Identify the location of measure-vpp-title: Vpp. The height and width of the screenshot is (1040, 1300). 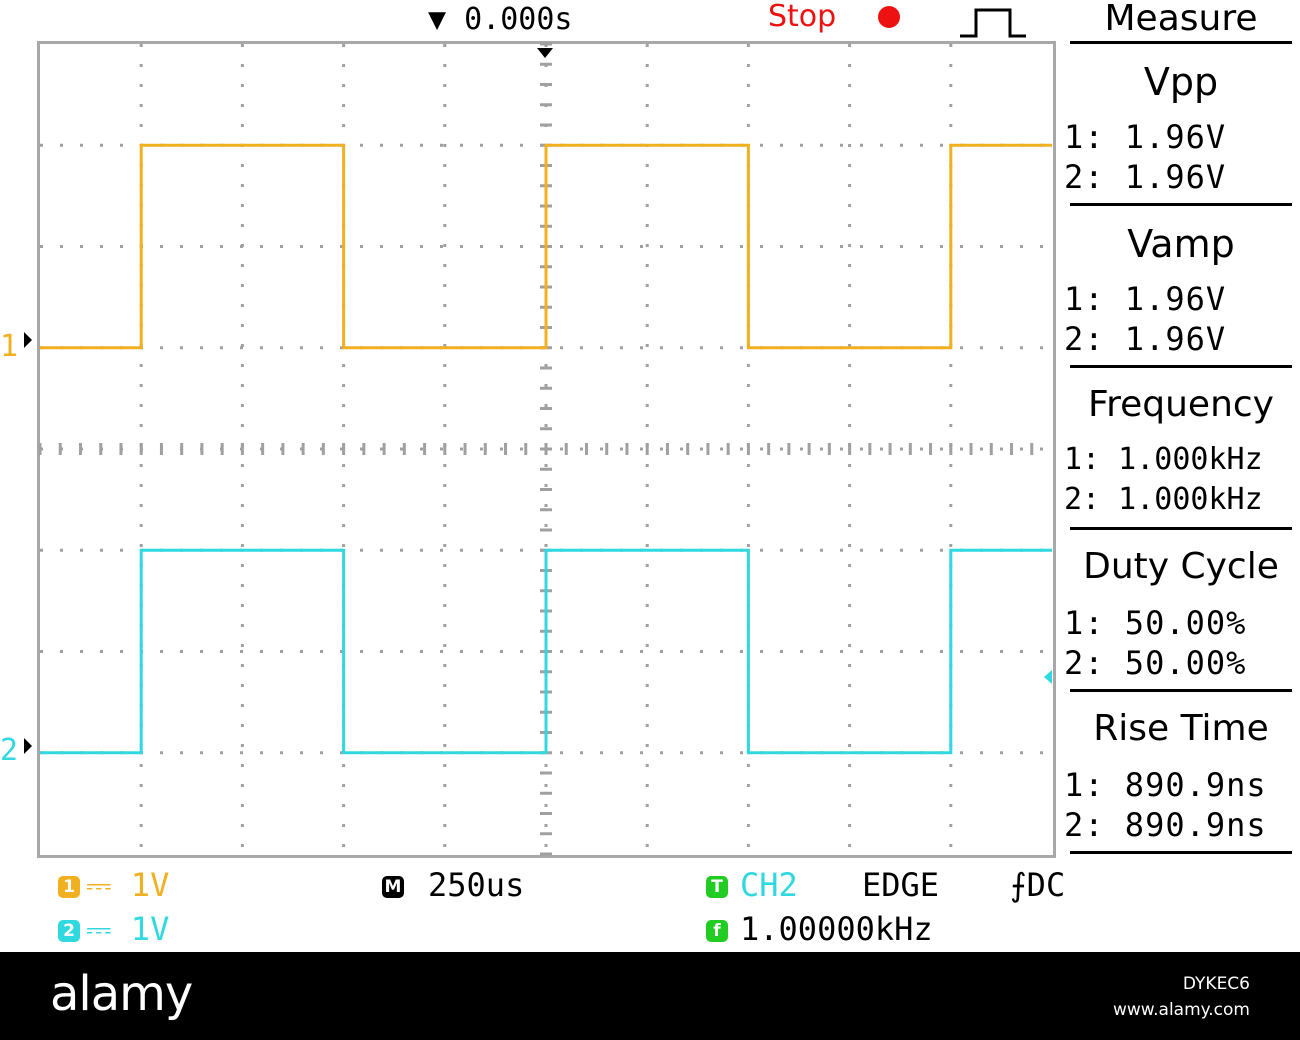
(1181, 82).